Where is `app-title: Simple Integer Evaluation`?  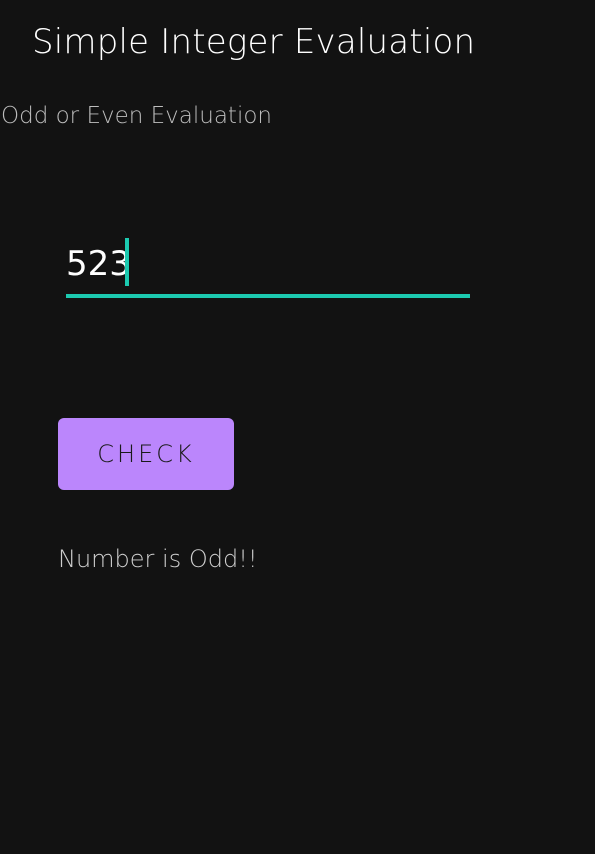 app-title: Simple Integer Evaluation is located at coordinates (254, 42).